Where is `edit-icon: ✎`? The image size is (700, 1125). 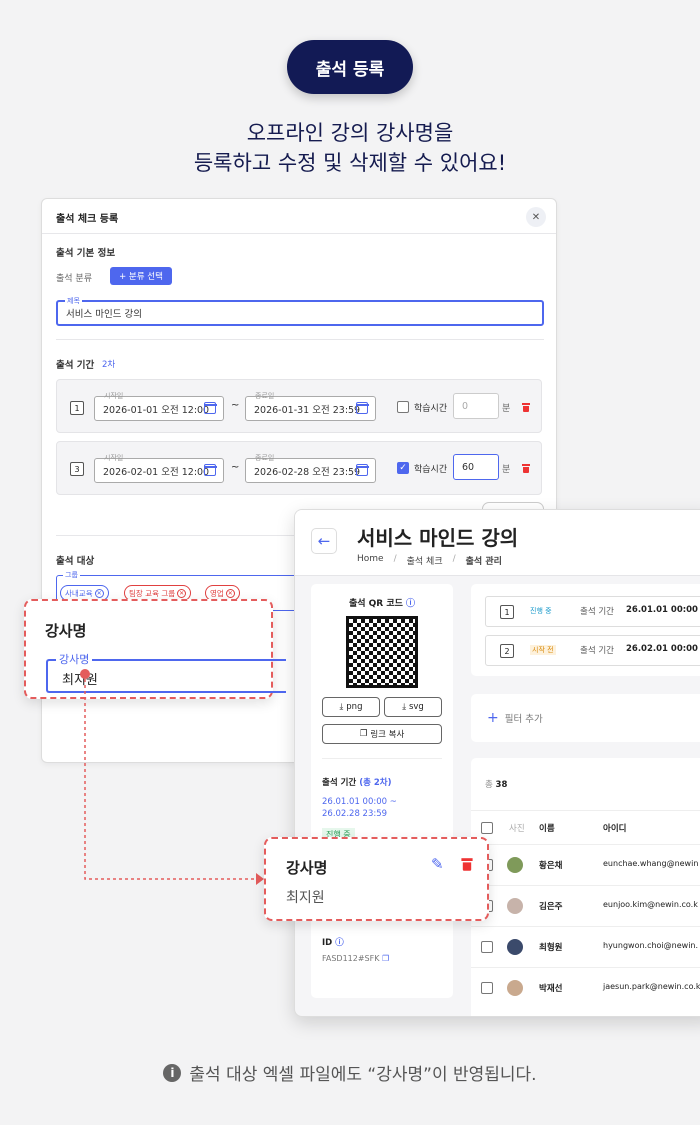
edit-icon: ✎ is located at coordinates (437, 864).